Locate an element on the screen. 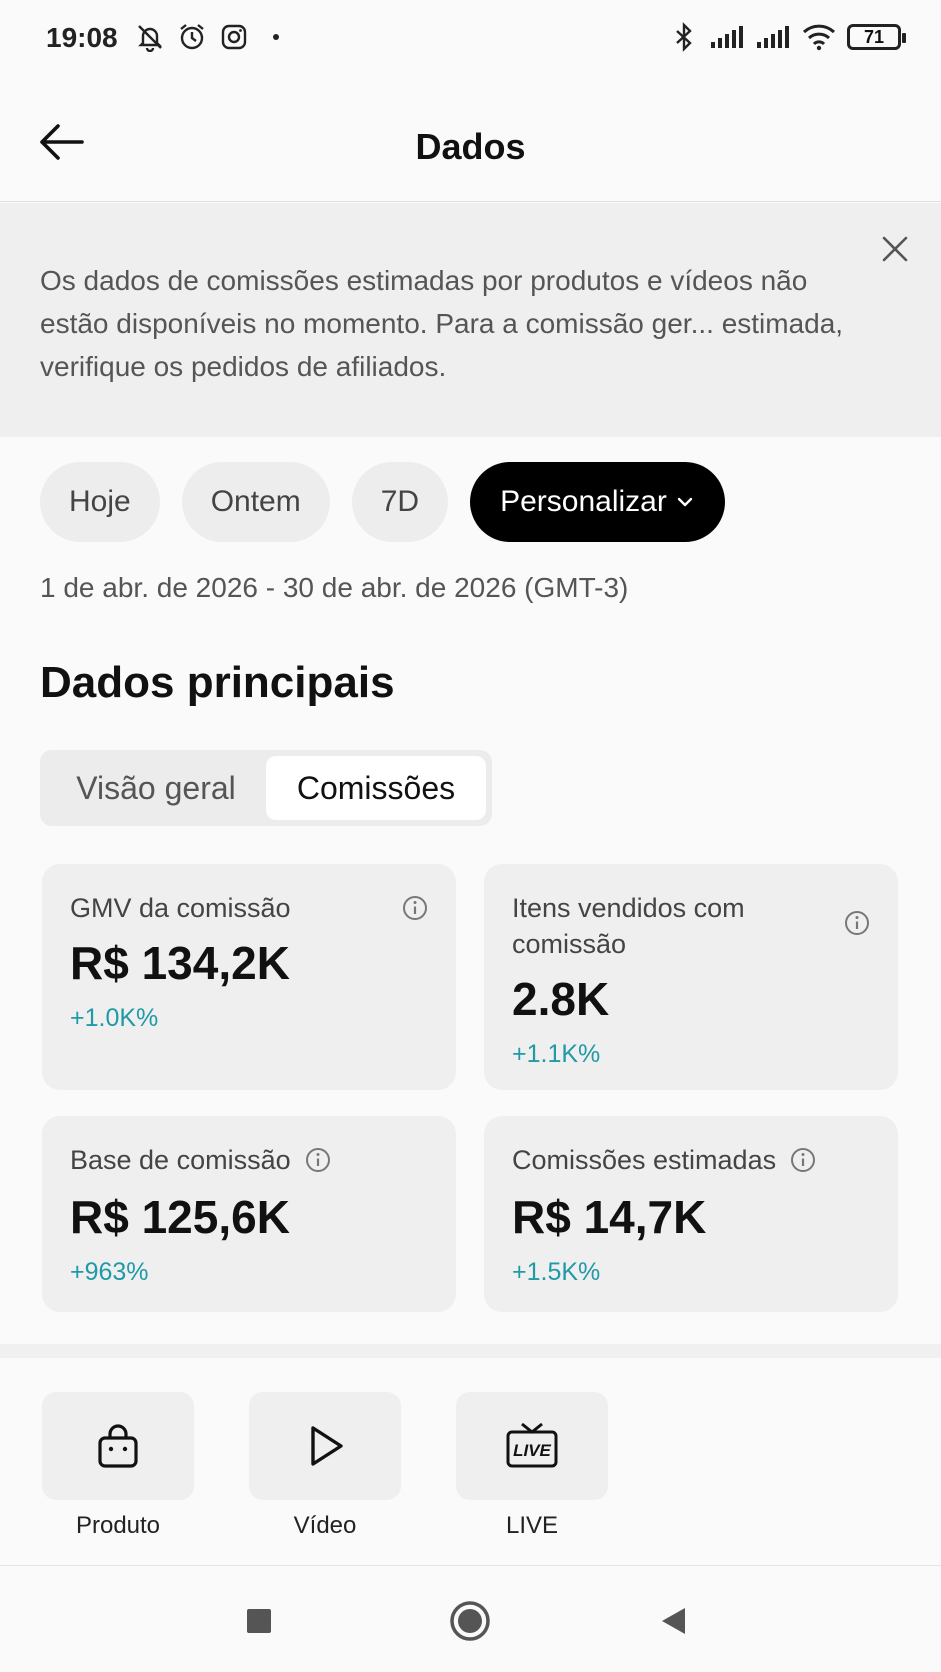 This screenshot has height=1672, width=941. status-bar: 19:08 71 is located at coordinates (470, 40).